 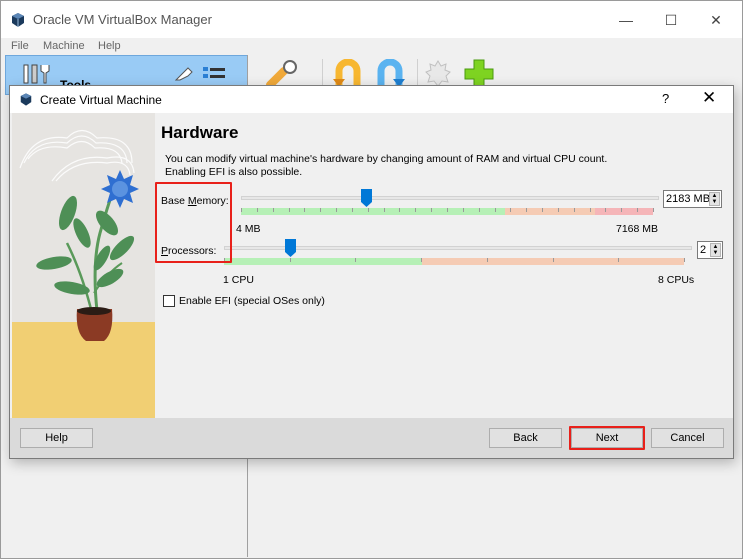 I want to click on base-memory-slider, so click(x=450, y=203).